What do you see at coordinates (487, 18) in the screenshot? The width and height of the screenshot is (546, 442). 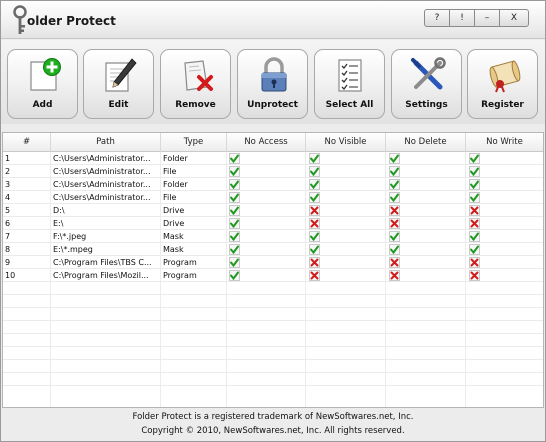 I see `minimize-button: –` at bounding box center [487, 18].